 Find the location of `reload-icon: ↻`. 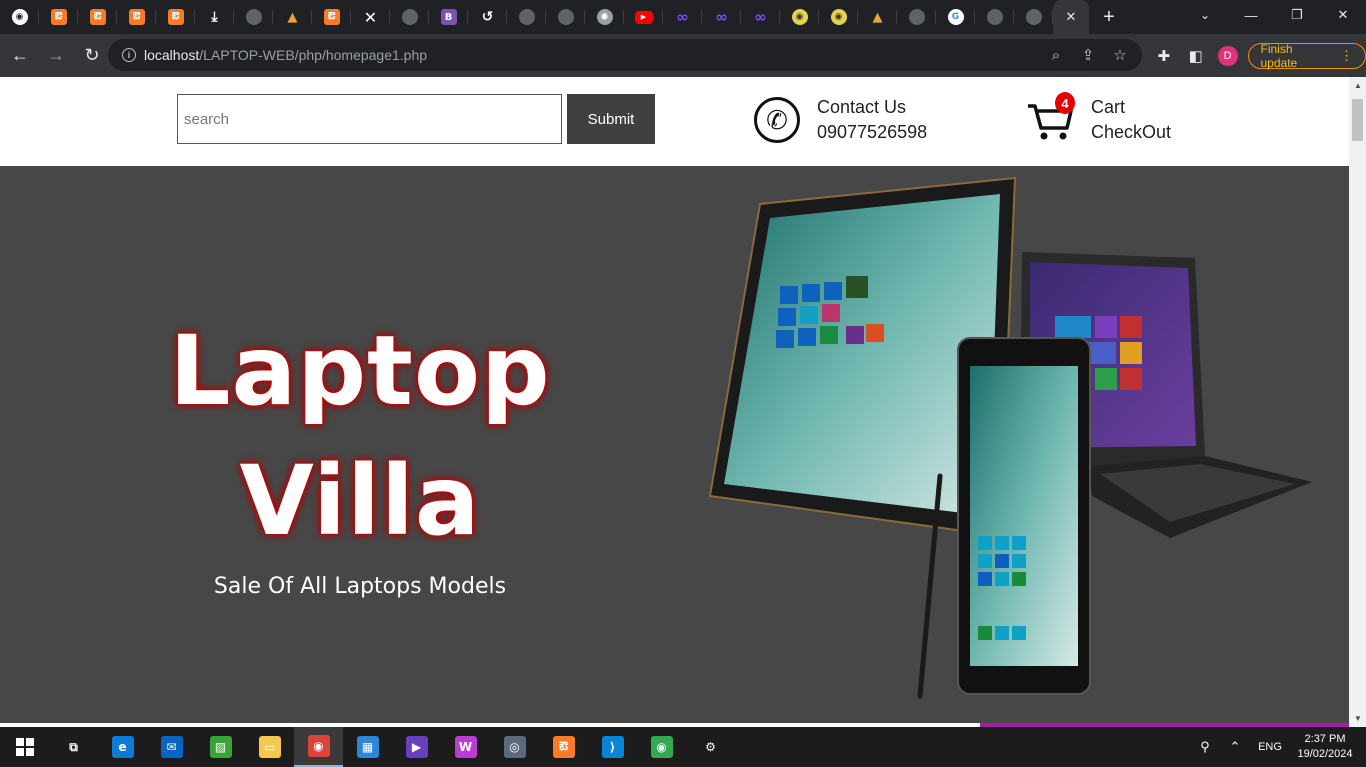

reload-icon: ↻ is located at coordinates (92, 56).